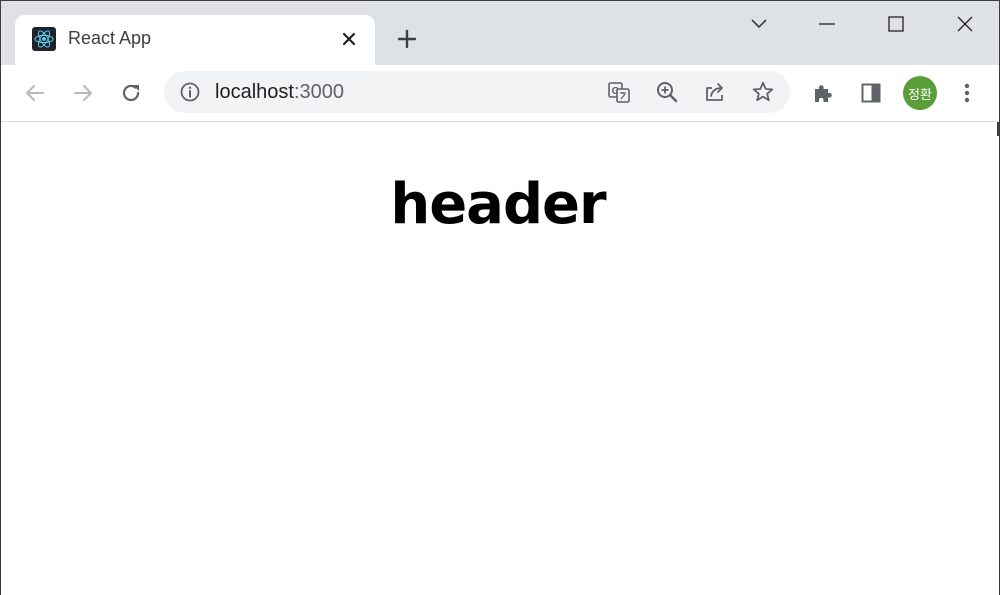 The height and width of the screenshot is (595, 1000). Describe the element at coordinates (477, 92) in the screenshot. I see `address-bar: localhost:3000 G` at that location.